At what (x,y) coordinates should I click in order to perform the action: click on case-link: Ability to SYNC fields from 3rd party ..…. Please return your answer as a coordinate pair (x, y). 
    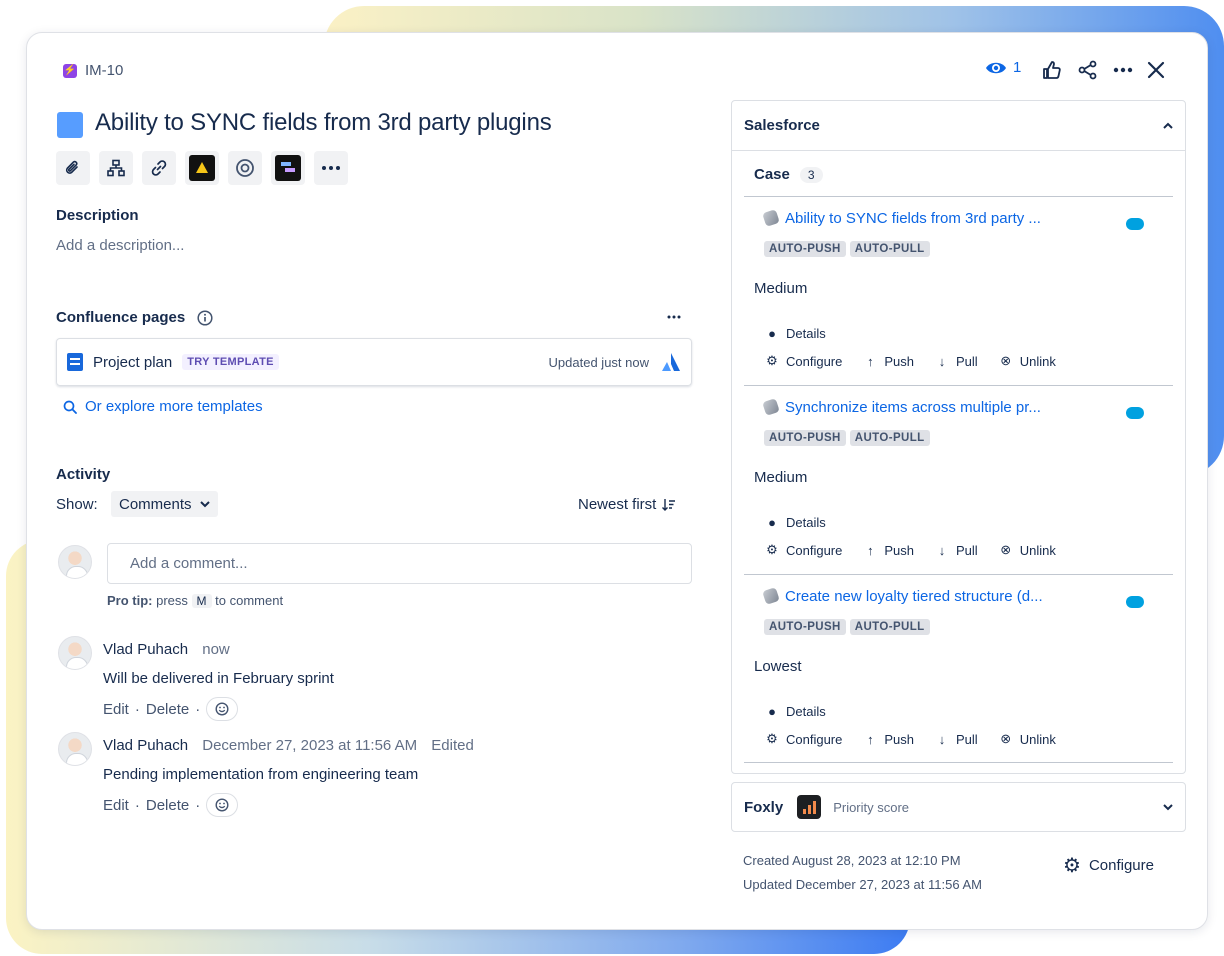
    Looking at the image, I should click on (901, 218).